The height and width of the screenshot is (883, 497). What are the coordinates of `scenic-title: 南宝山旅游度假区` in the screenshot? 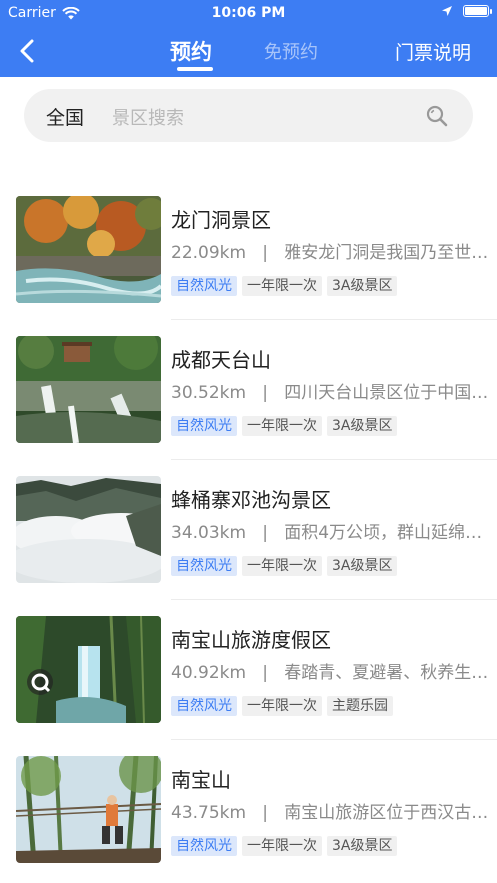 It's located at (251, 640).